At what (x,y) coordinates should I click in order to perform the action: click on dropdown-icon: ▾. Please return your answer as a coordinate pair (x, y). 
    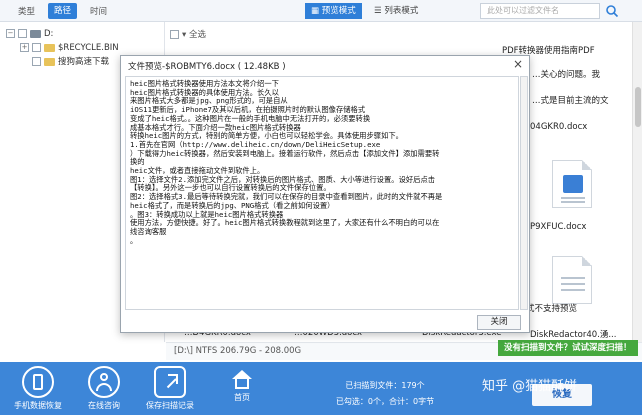
    Looking at the image, I should click on (184, 35).